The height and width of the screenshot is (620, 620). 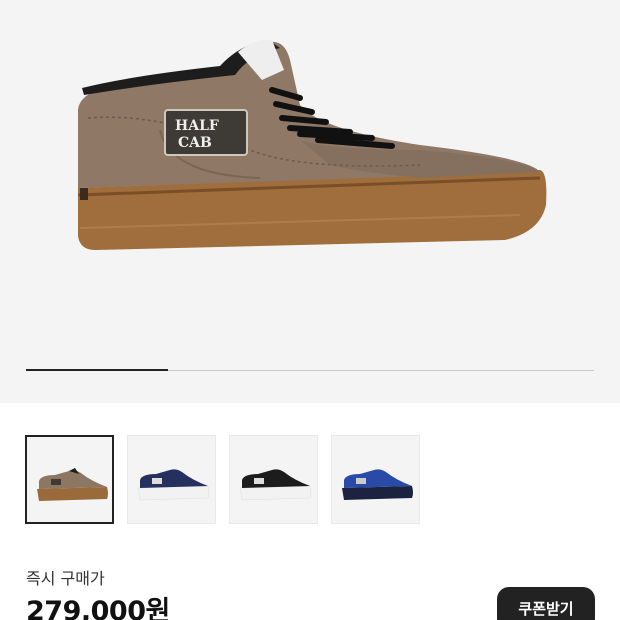 I want to click on svg-text: CAB, so click(x=195, y=143).